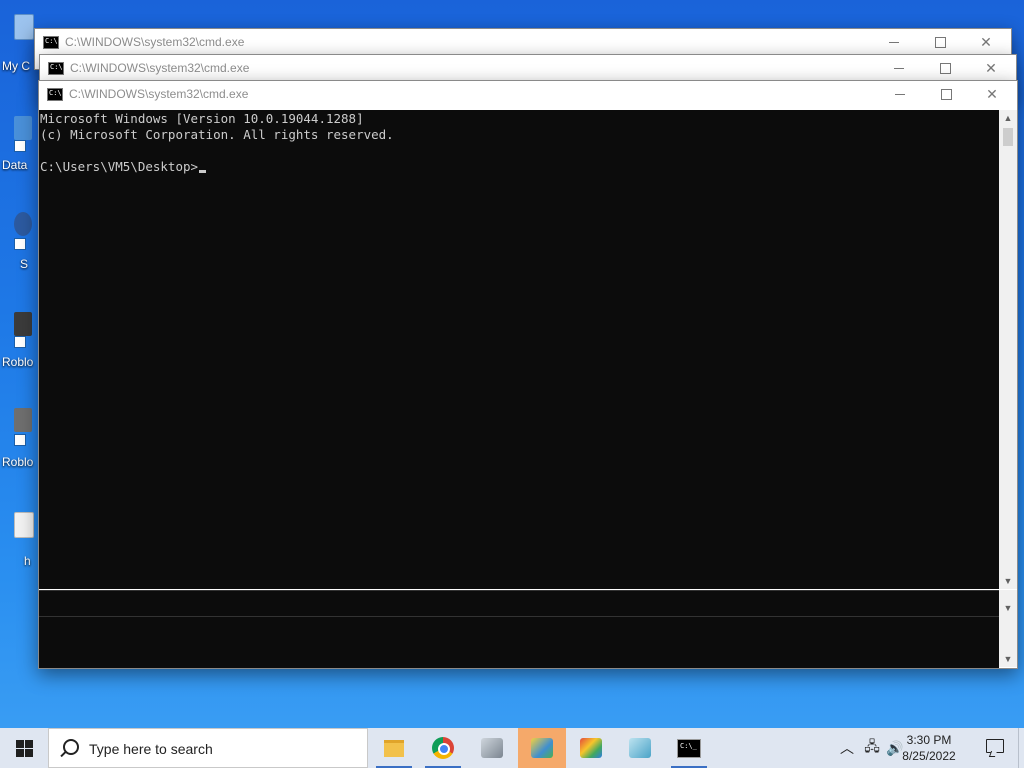  What do you see at coordinates (24, 27) in the screenshot?
I see `computer-icon` at bounding box center [24, 27].